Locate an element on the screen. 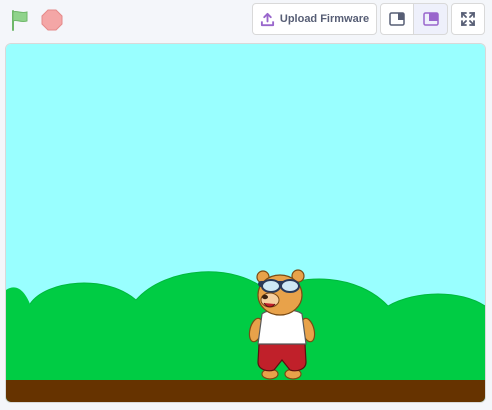  large-stage-button is located at coordinates (430, 19).